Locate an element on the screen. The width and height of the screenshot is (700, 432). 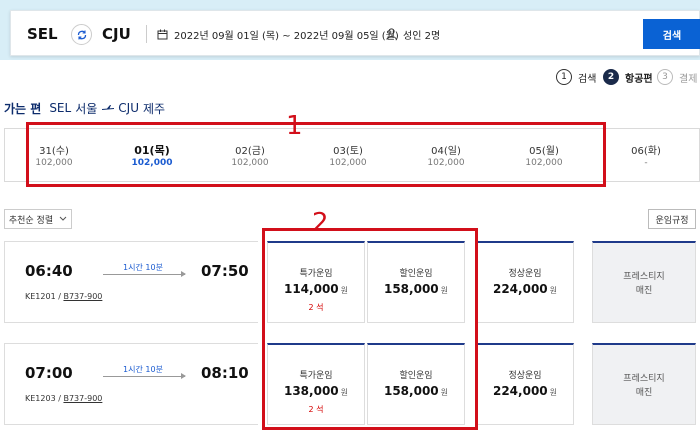
destination-code: CJU is located at coordinates (116, 34).